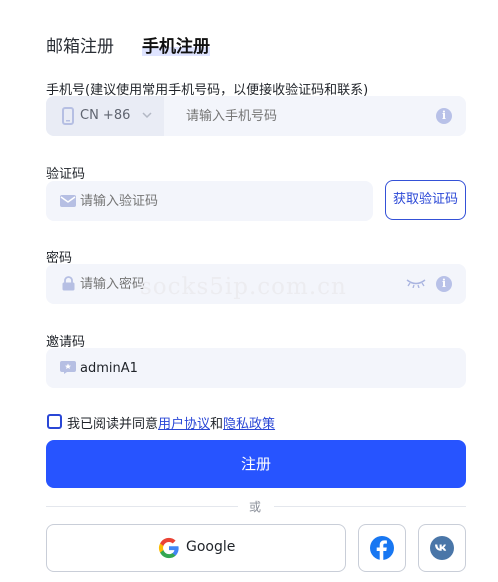  I want to click on tab-email-register: 邮箱注册, so click(80, 44).